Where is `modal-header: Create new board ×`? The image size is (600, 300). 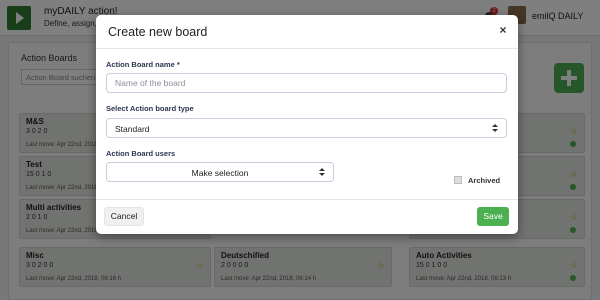
modal-header: Create new board × is located at coordinates (307, 32).